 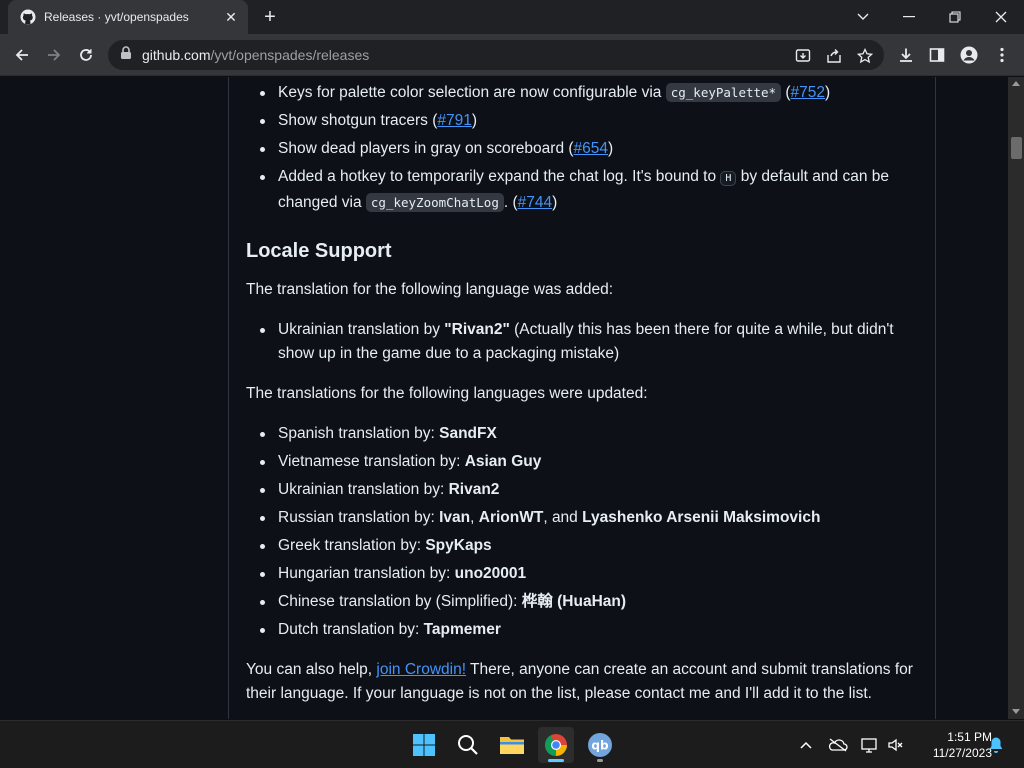 I want to click on active-app-indicator, so click(x=556, y=760).